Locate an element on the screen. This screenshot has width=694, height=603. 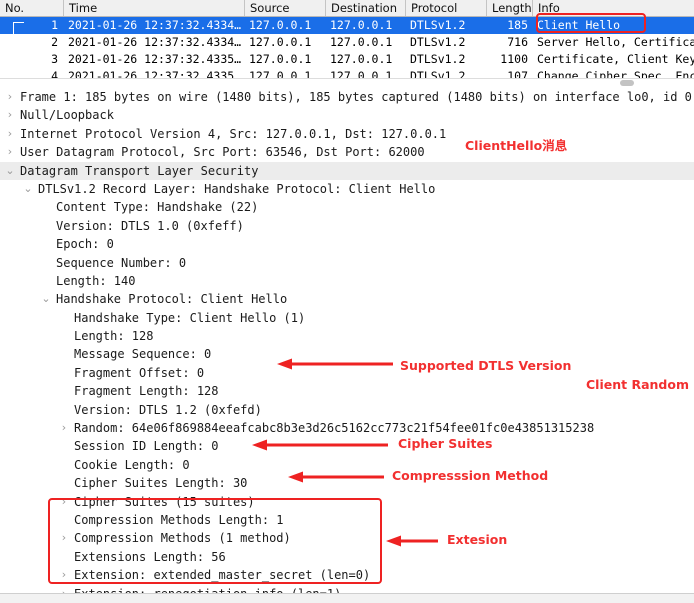
packet-detail-label: Extensions Length: 56 is located at coordinates (150, 556).